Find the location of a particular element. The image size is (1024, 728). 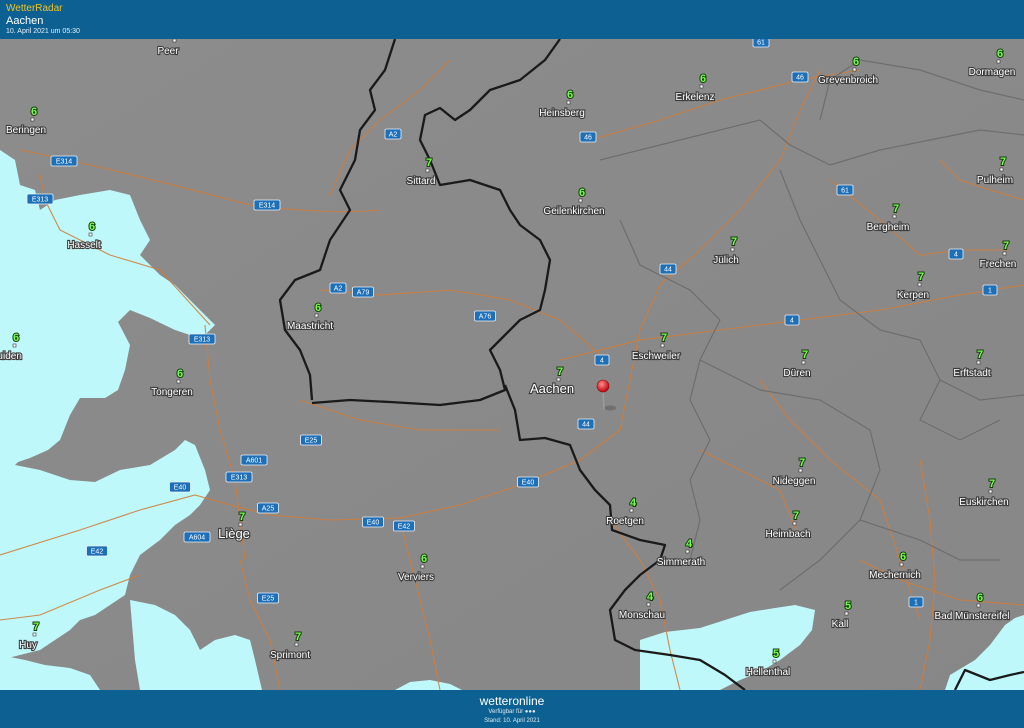

town-name: Verviers is located at coordinates (416, 577).